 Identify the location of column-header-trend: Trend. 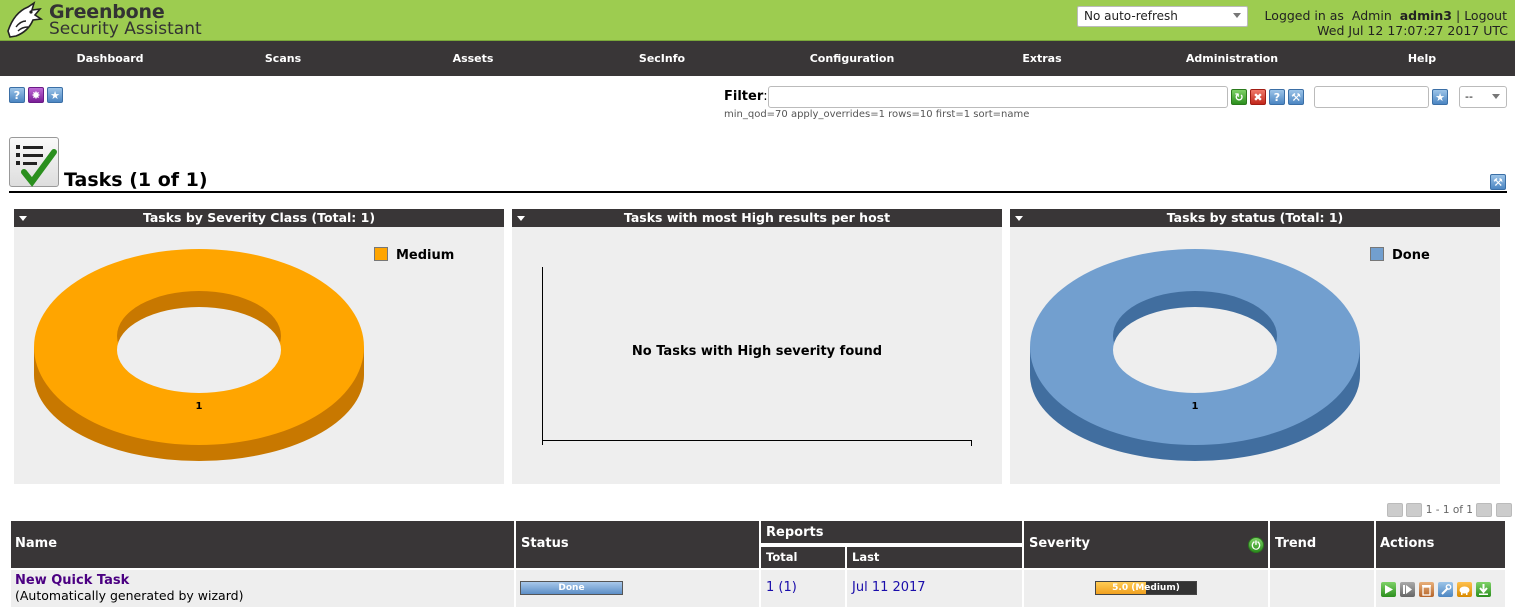
(1322, 544).